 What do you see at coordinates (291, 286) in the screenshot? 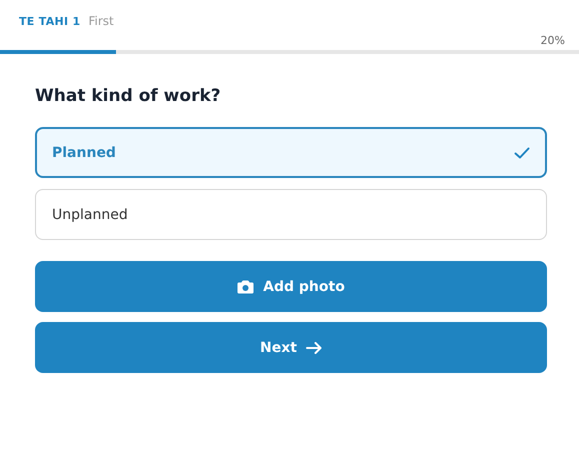
I see `add-photo-button: Add photo` at bounding box center [291, 286].